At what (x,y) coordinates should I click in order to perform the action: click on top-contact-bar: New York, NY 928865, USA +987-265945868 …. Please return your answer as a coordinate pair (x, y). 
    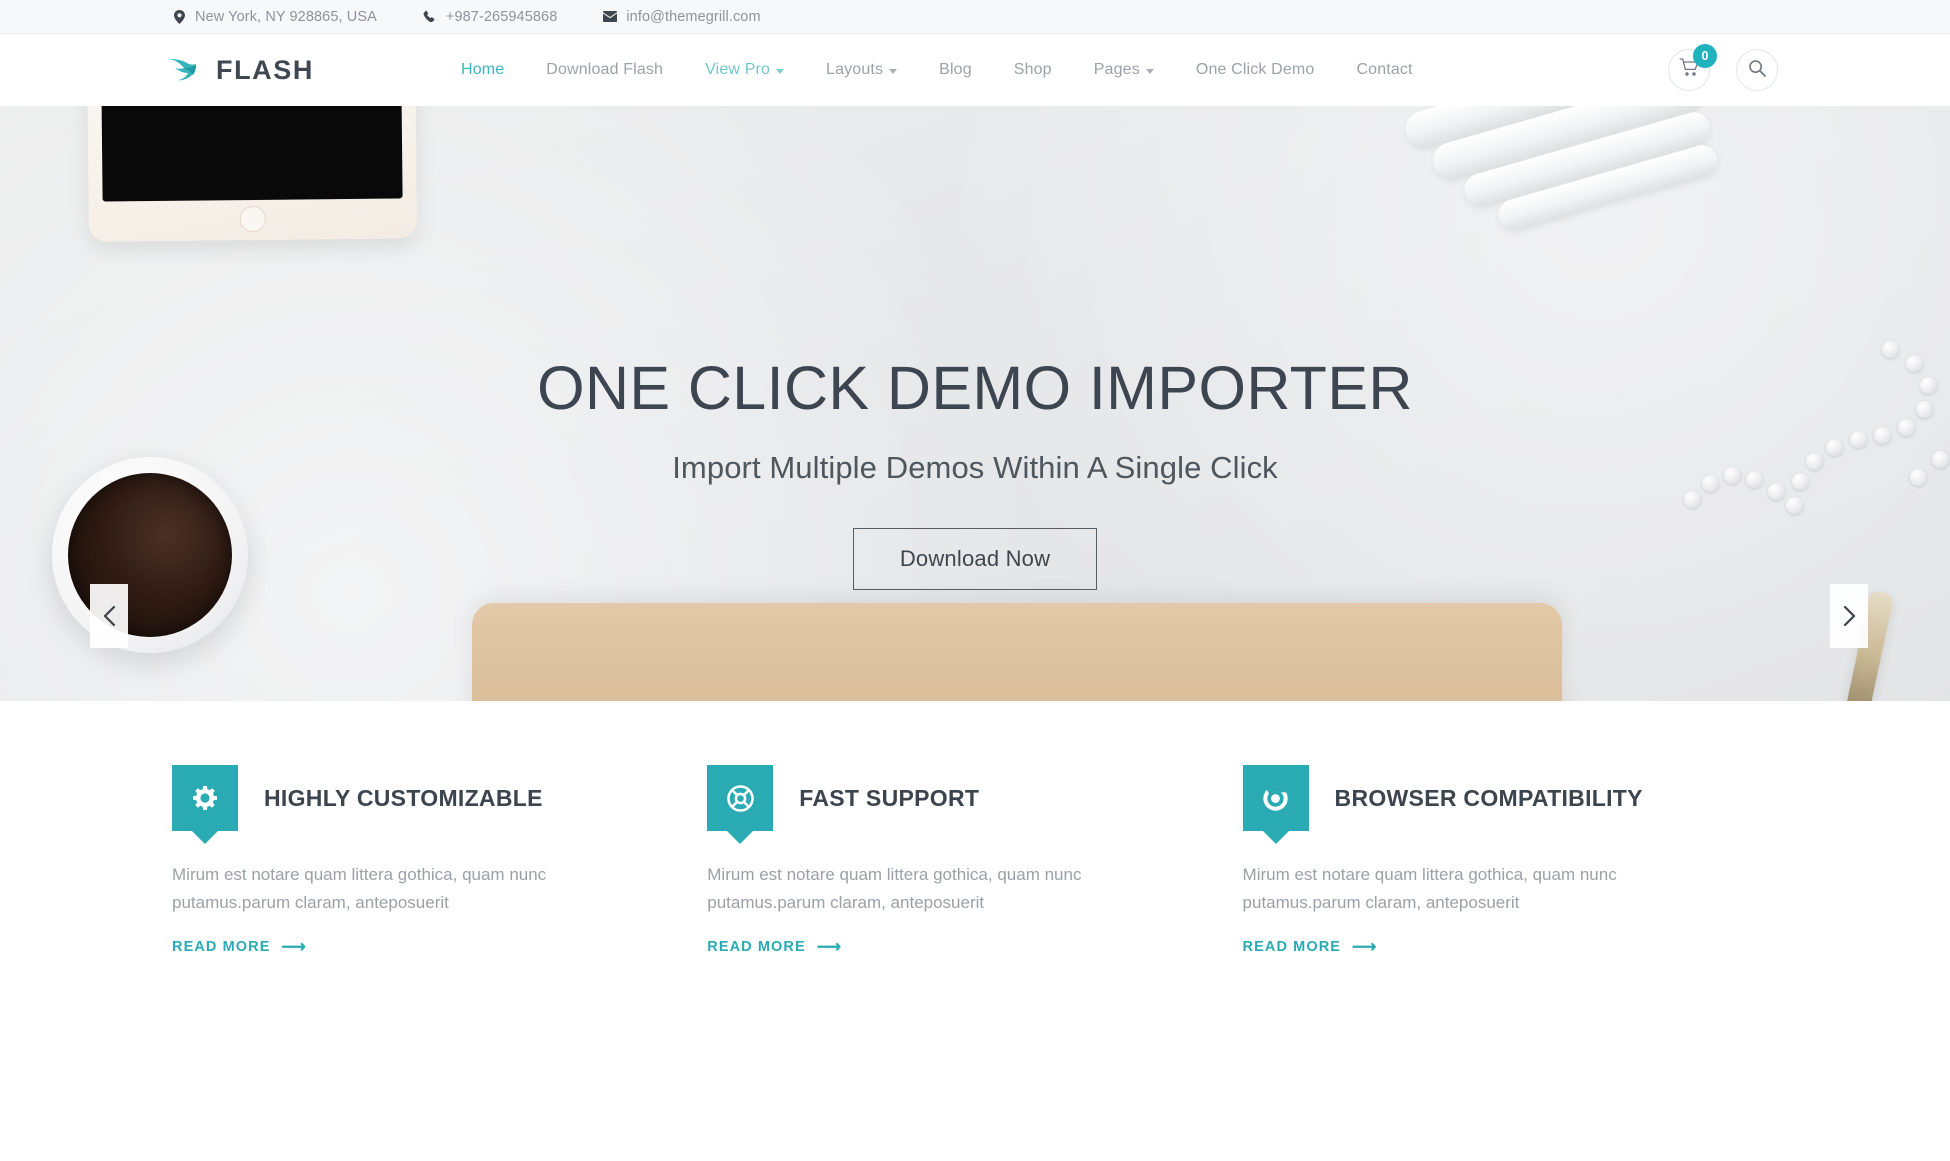
    Looking at the image, I should click on (975, 17).